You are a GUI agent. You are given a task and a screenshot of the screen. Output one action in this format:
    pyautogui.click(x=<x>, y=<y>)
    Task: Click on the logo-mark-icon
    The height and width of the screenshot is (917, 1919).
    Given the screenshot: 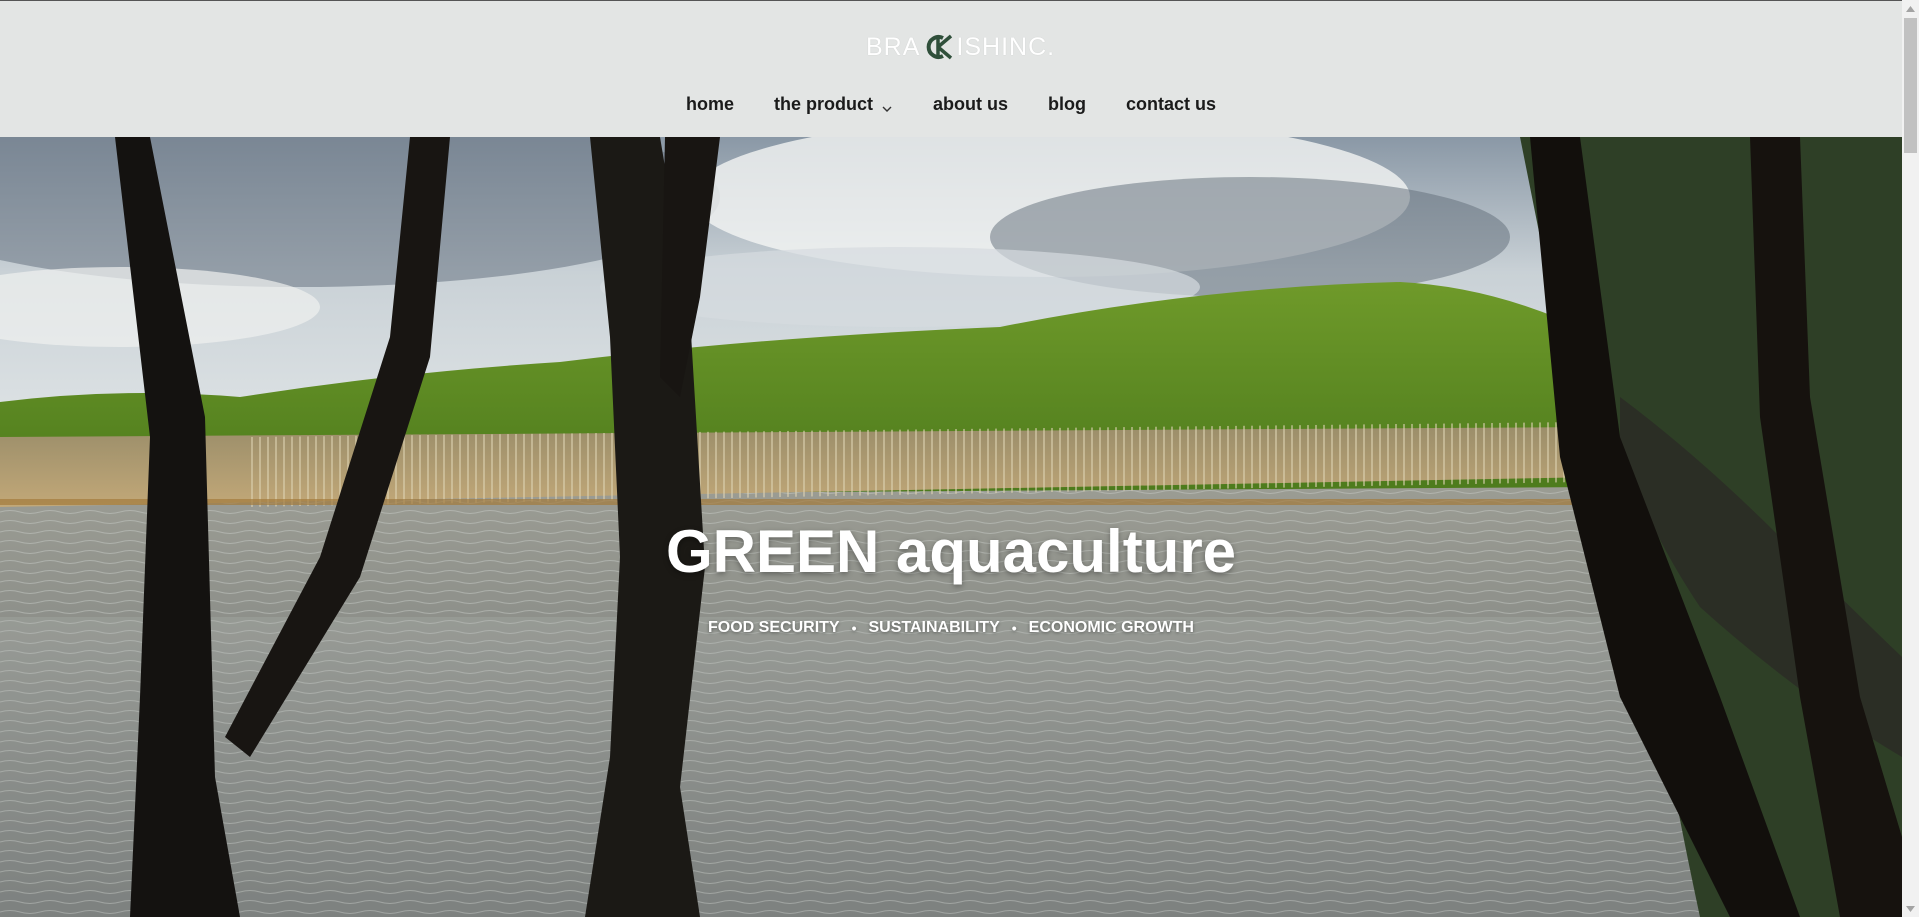 What is the action you would take?
    pyautogui.click(x=938, y=47)
    